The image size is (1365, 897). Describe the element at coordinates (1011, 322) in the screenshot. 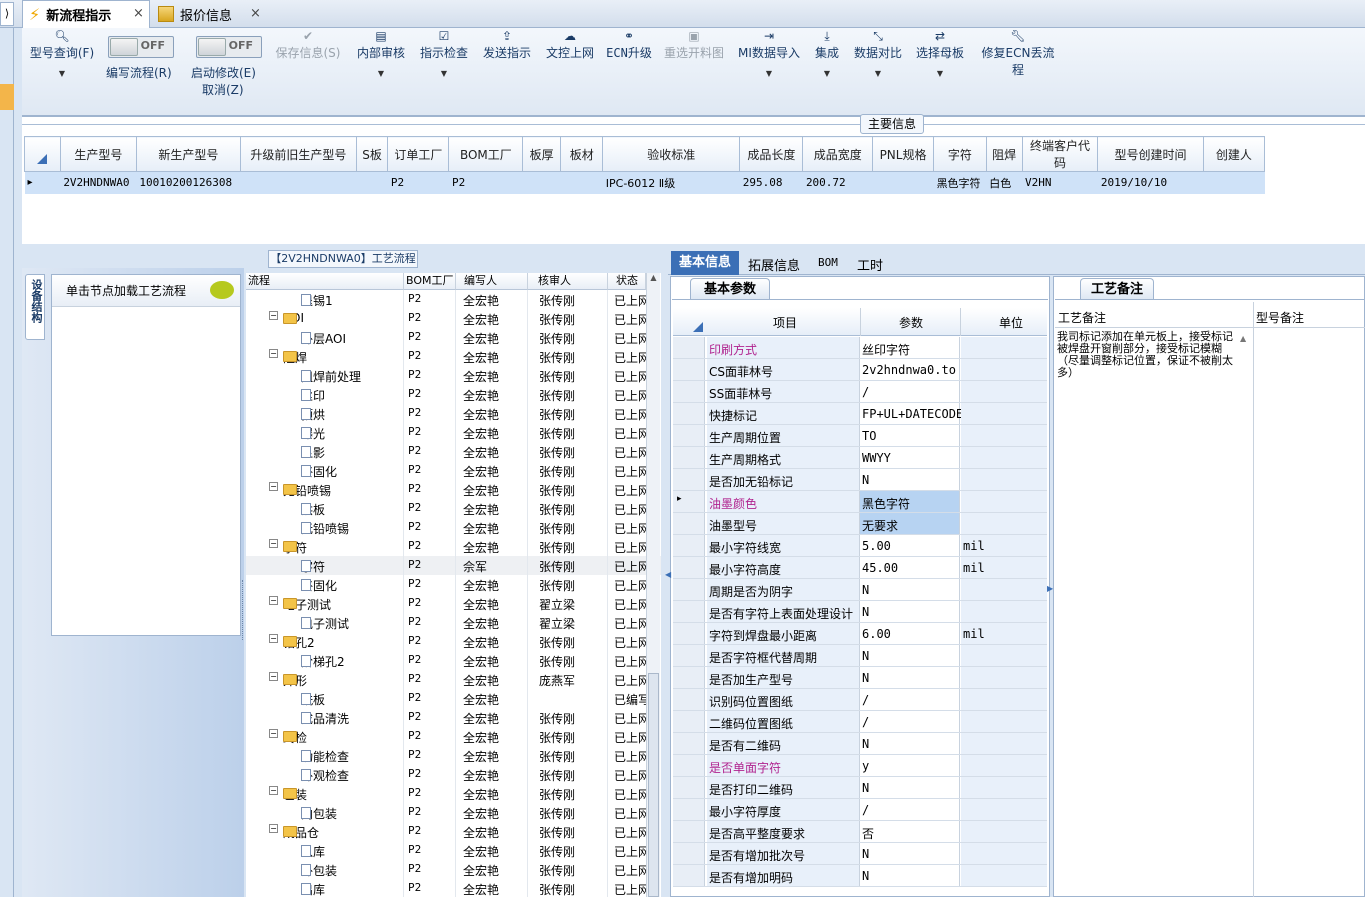

I see `column-header: 单位` at that location.